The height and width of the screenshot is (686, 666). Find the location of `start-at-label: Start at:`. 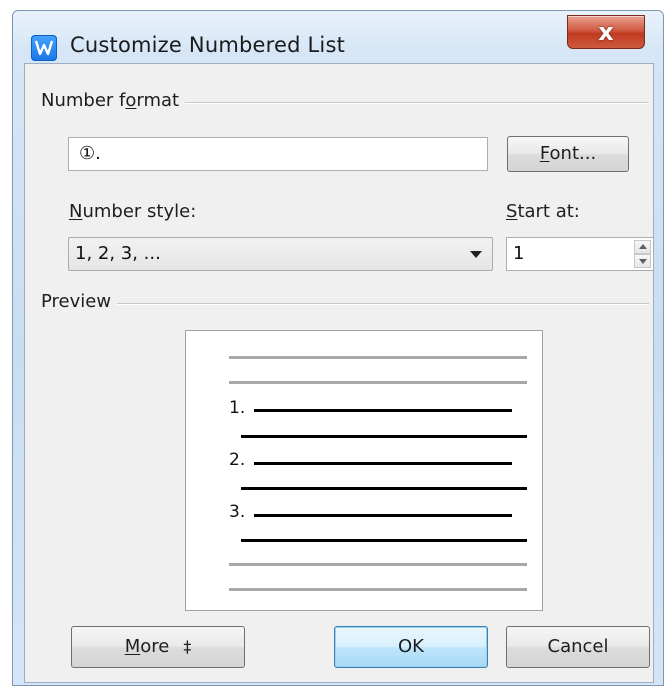

start-at-label: Start at: is located at coordinates (543, 211).